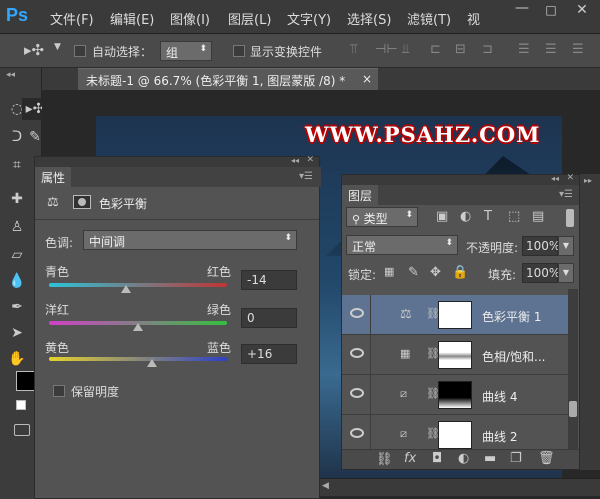 This screenshot has width=600, height=499. Describe the element at coordinates (460, 487) in the screenshot. I see `horizontal-scrollbar: ◀` at that location.